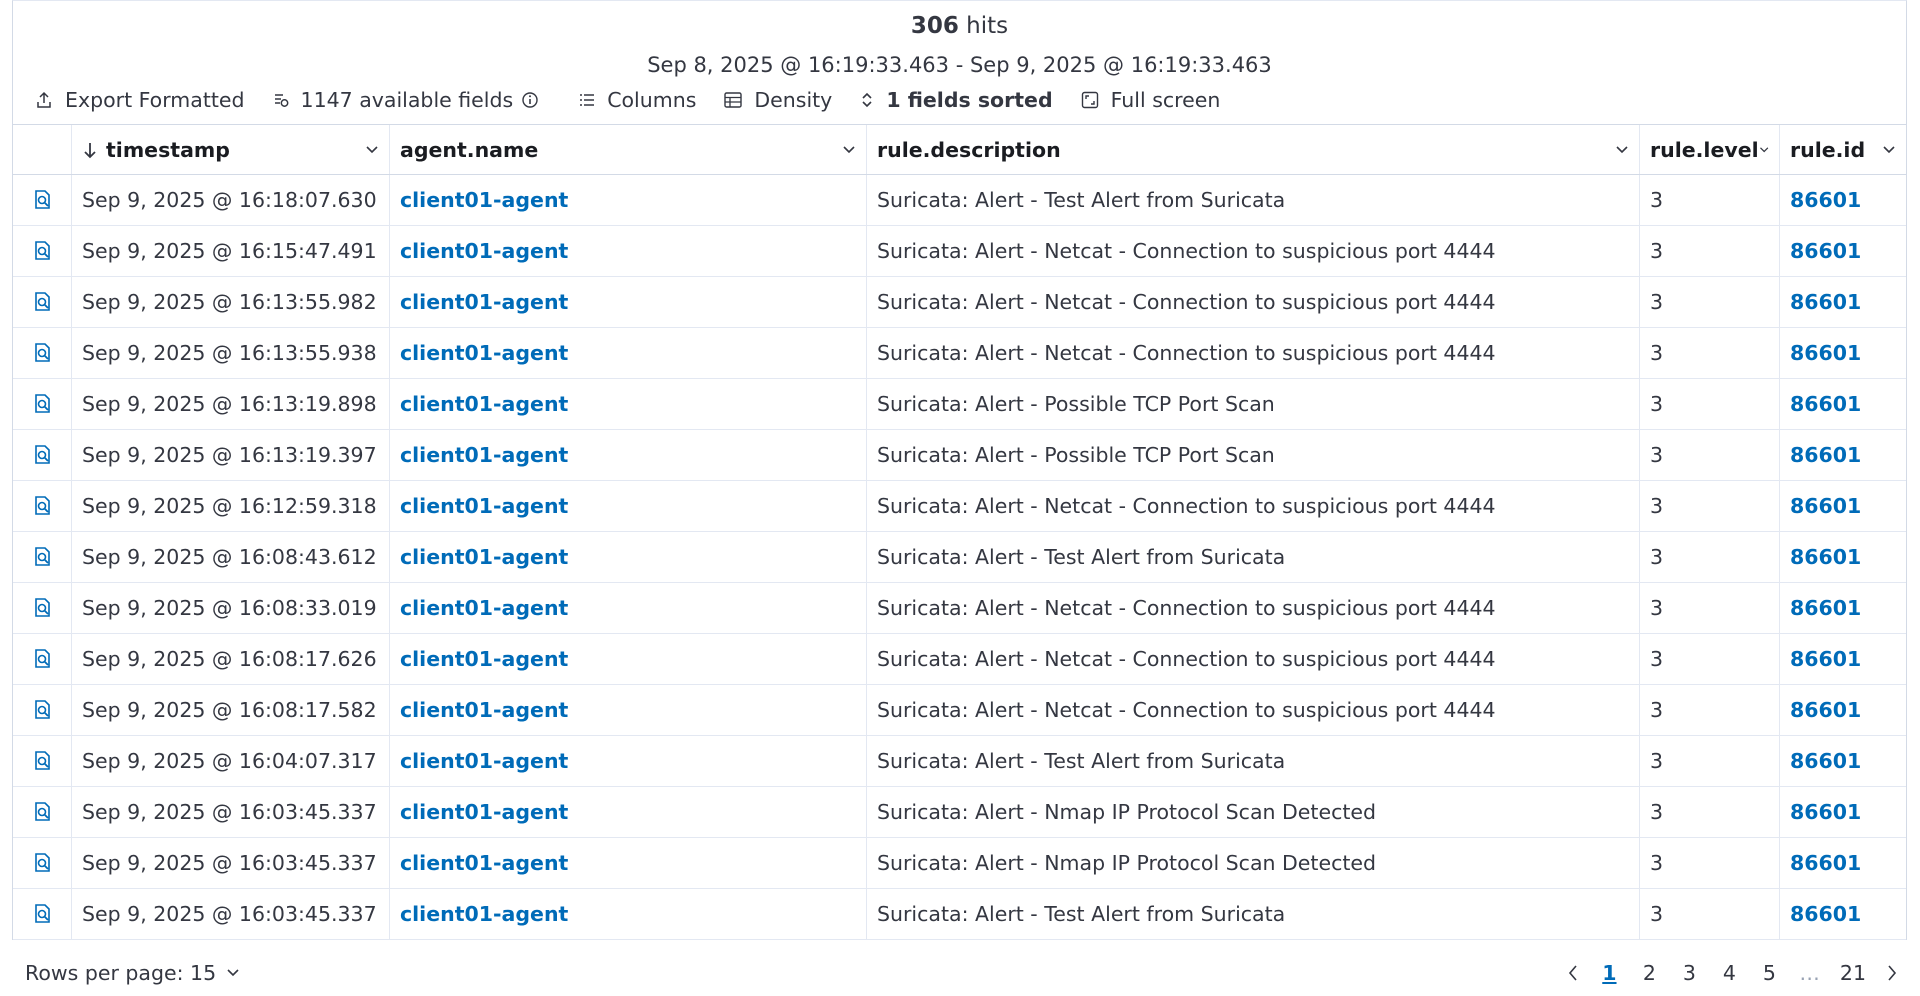 This screenshot has width=1920, height=996. I want to click on timestamp-cell: Sep 9, 2025 @ 16:13:19.898, so click(231, 404).